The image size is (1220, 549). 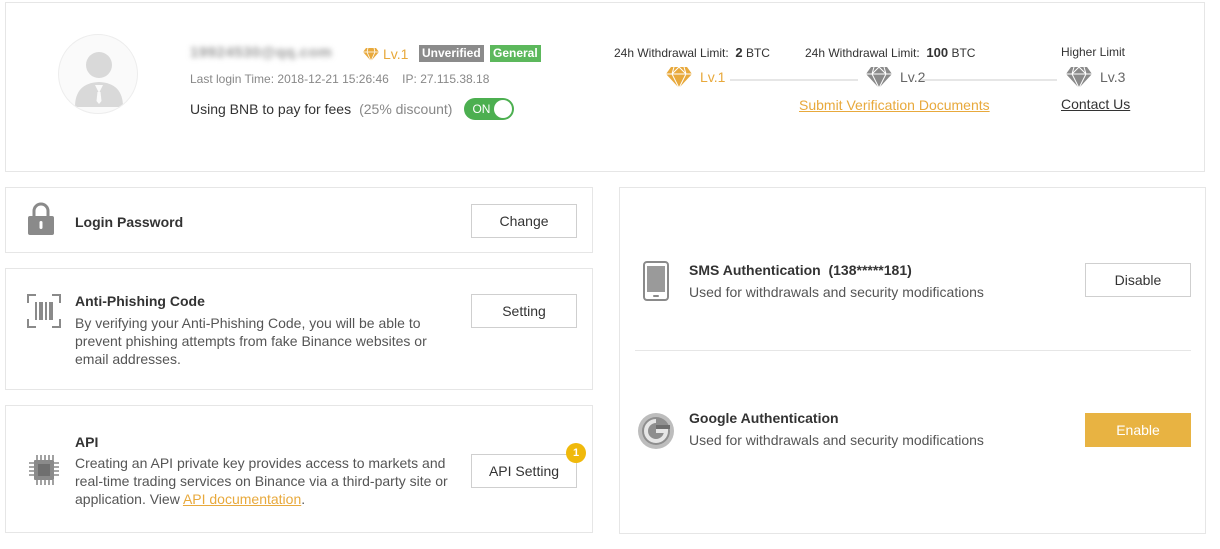 What do you see at coordinates (695, 77) in the screenshot?
I see `tier-lv1: Lv.1` at bounding box center [695, 77].